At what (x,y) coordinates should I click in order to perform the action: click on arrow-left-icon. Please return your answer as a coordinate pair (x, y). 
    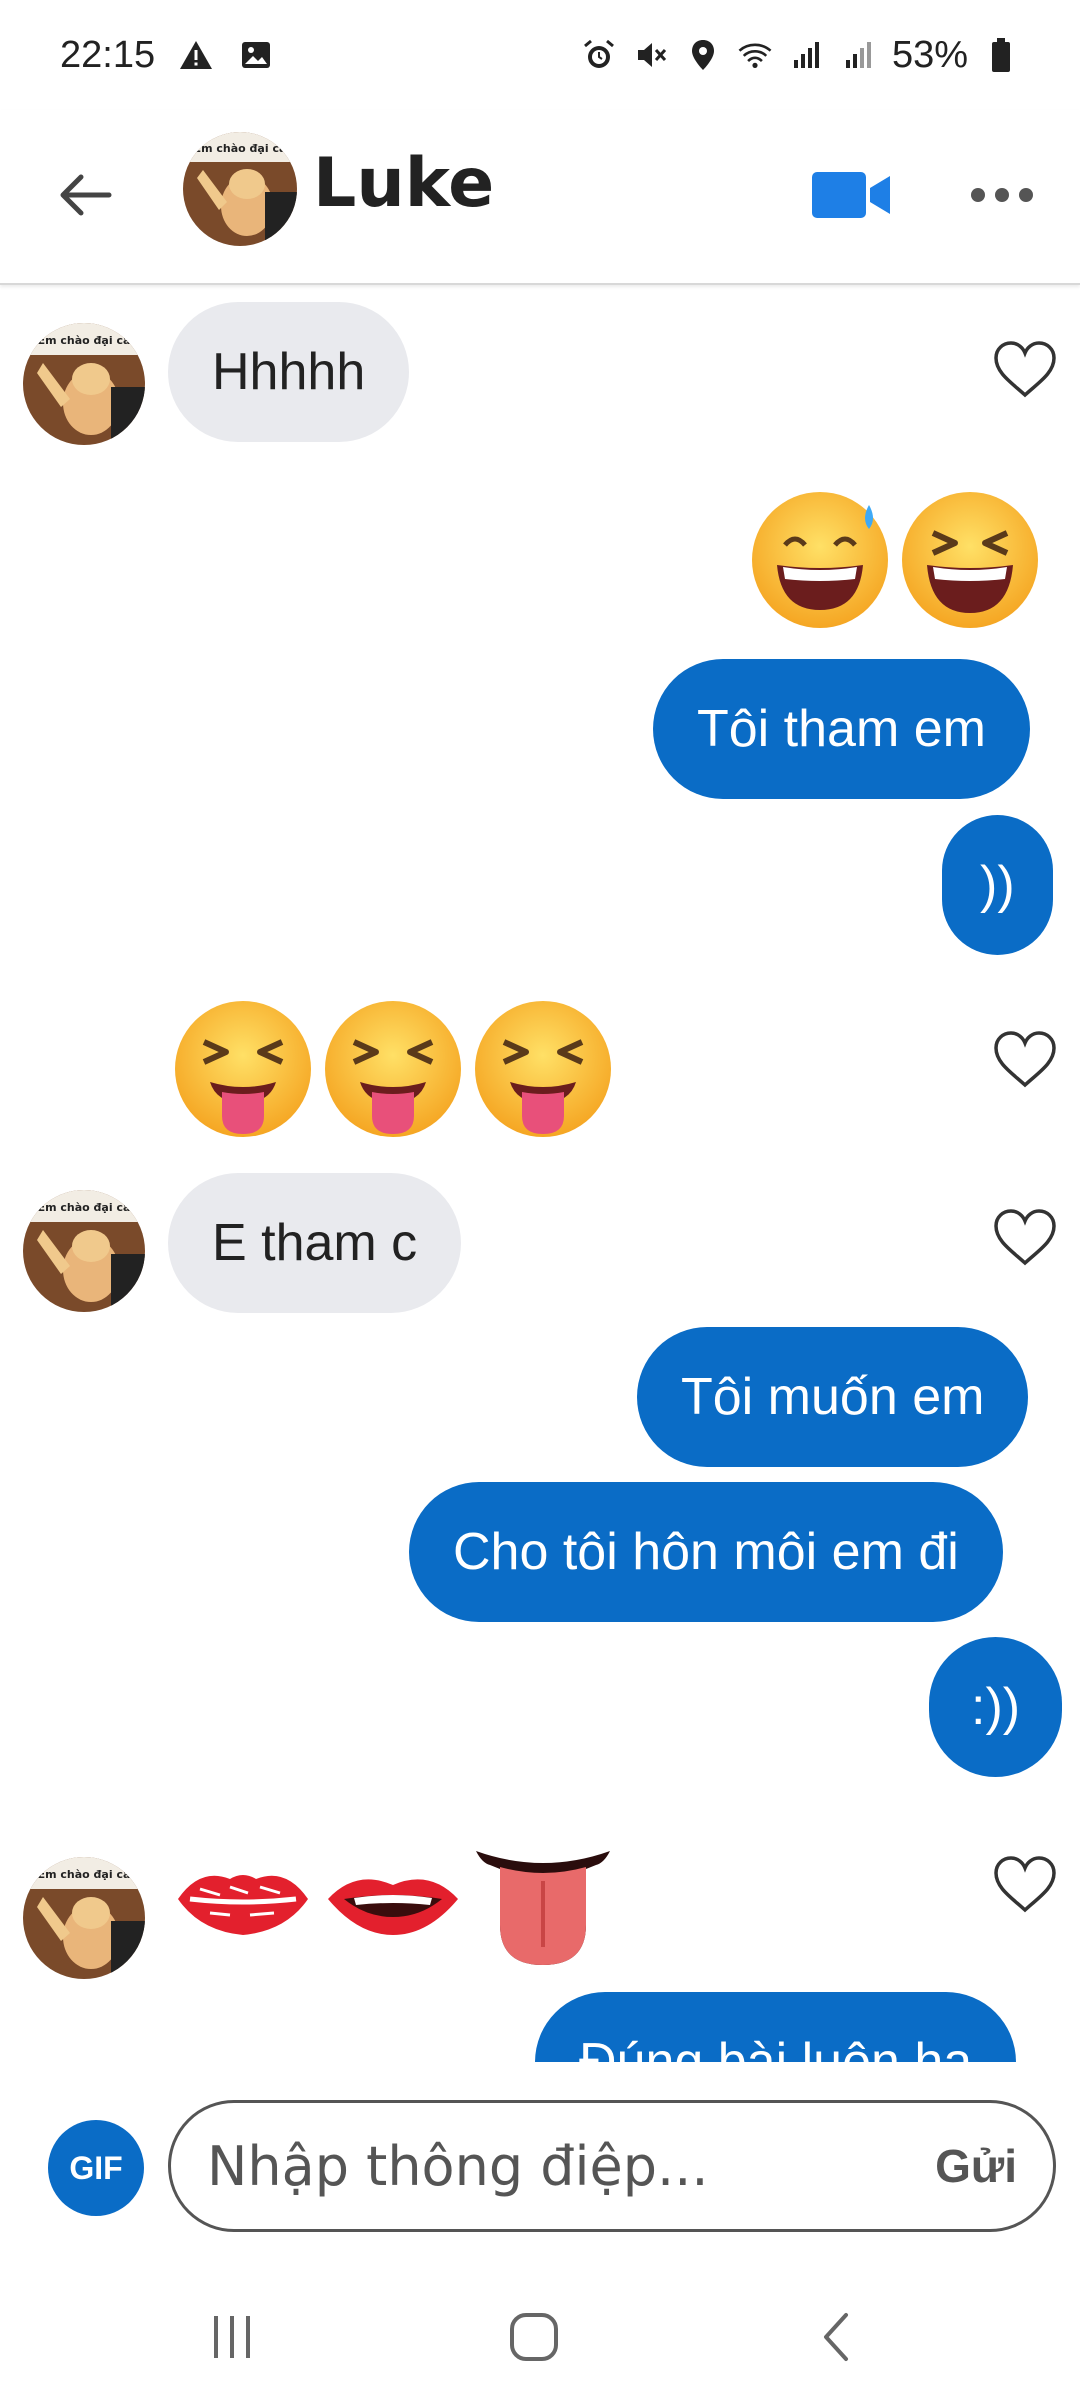
    Looking at the image, I should click on (86, 195).